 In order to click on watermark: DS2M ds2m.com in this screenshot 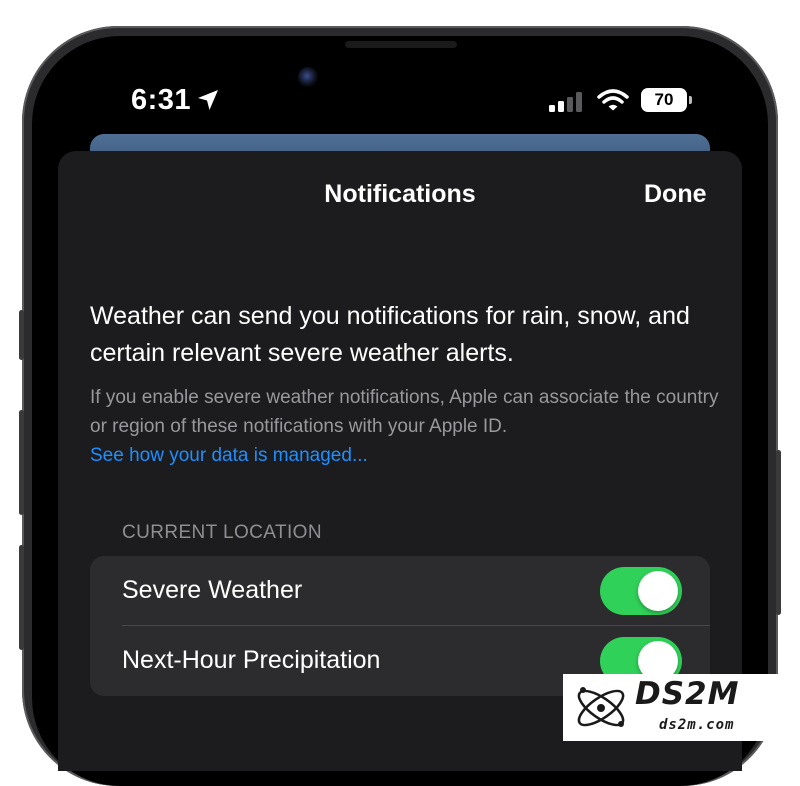, I will do `click(681, 707)`.